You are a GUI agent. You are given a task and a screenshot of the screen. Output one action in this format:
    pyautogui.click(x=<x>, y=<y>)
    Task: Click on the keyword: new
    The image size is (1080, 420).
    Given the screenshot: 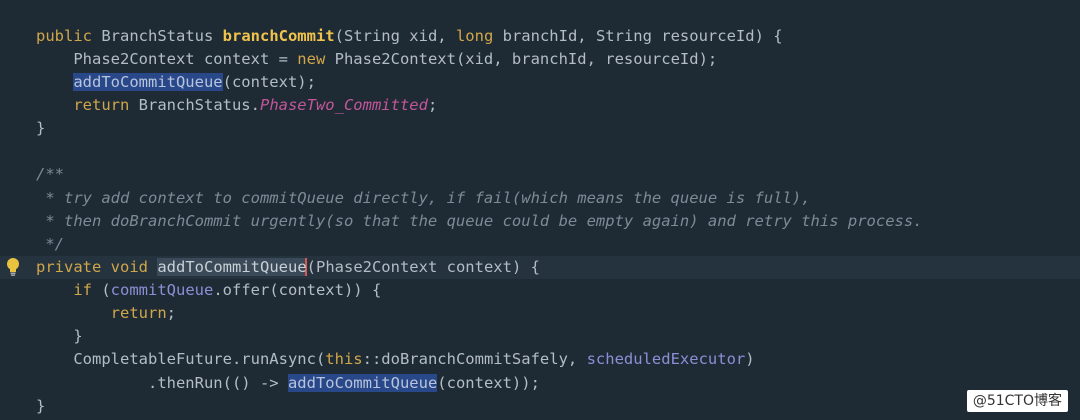 What is the action you would take?
    pyautogui.click(x=311, y=59)
    